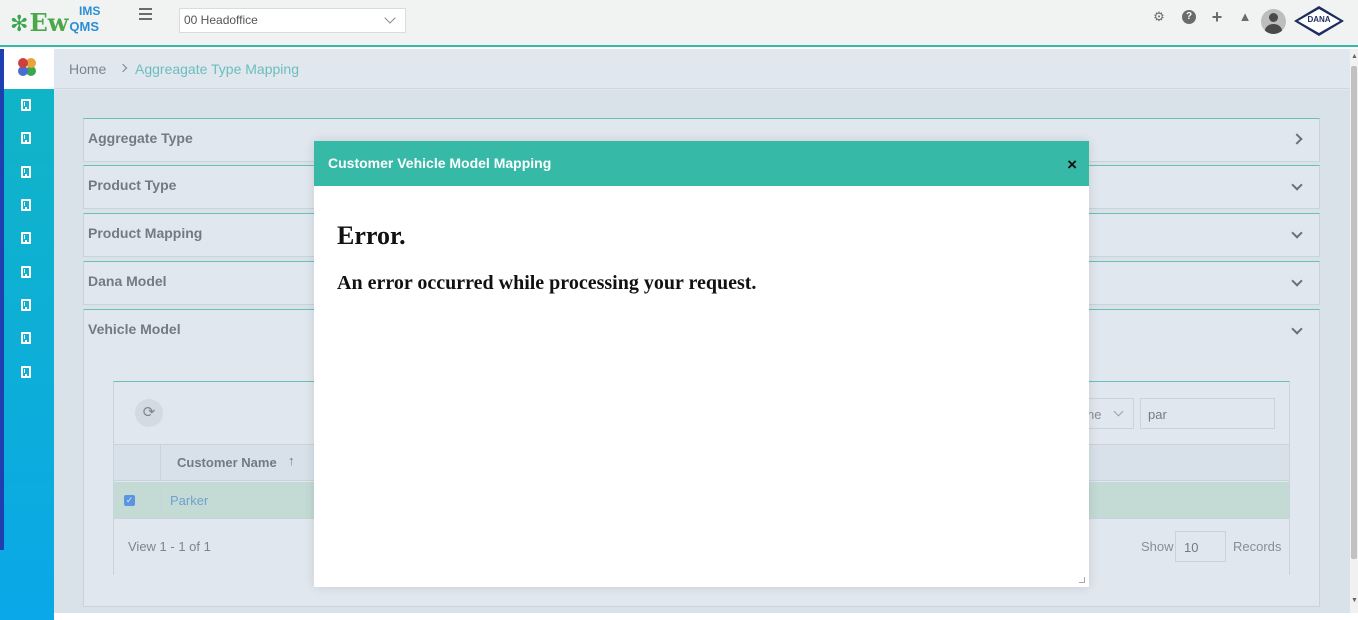 This screenshot has height=620, width=1358. I want to click on error-heading: Error., so click(371, 235).